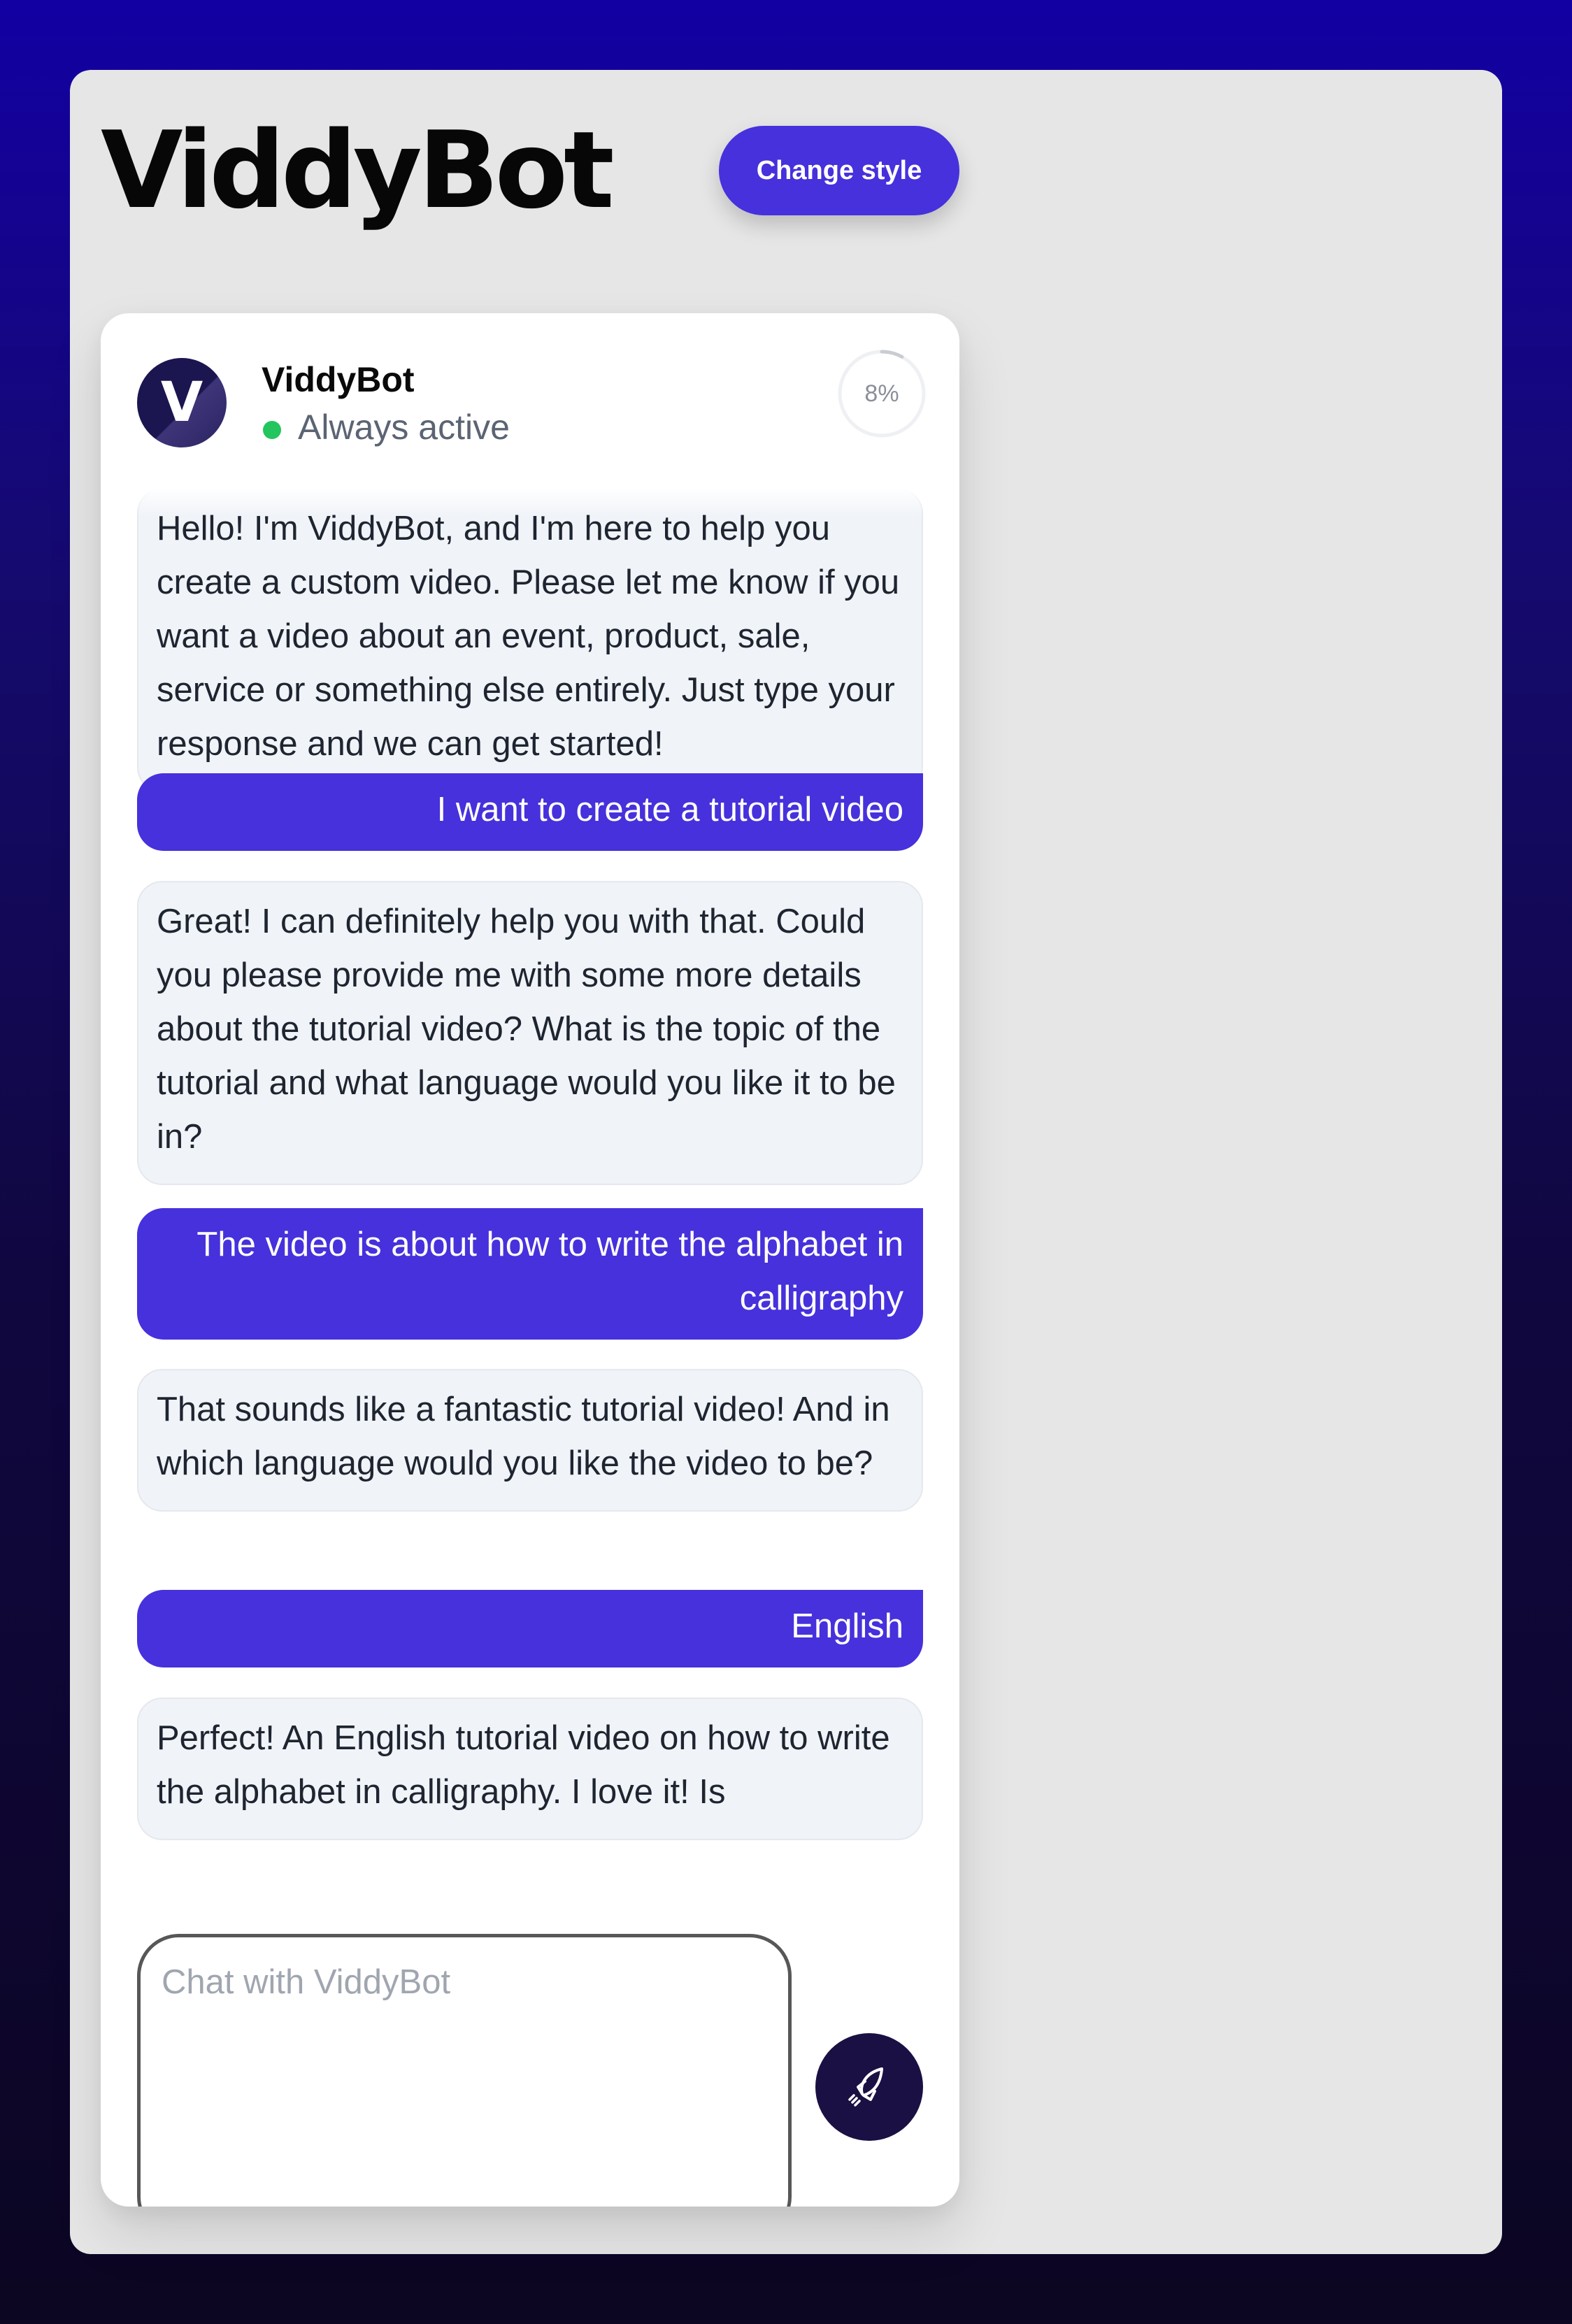 Image resolution: width=1572 pixels, height=2324 pixels. What do you see at coordinates (338, 379) in the screenshot?
I see `bot-name: ViddyBot` at bounding box center [338, 379].